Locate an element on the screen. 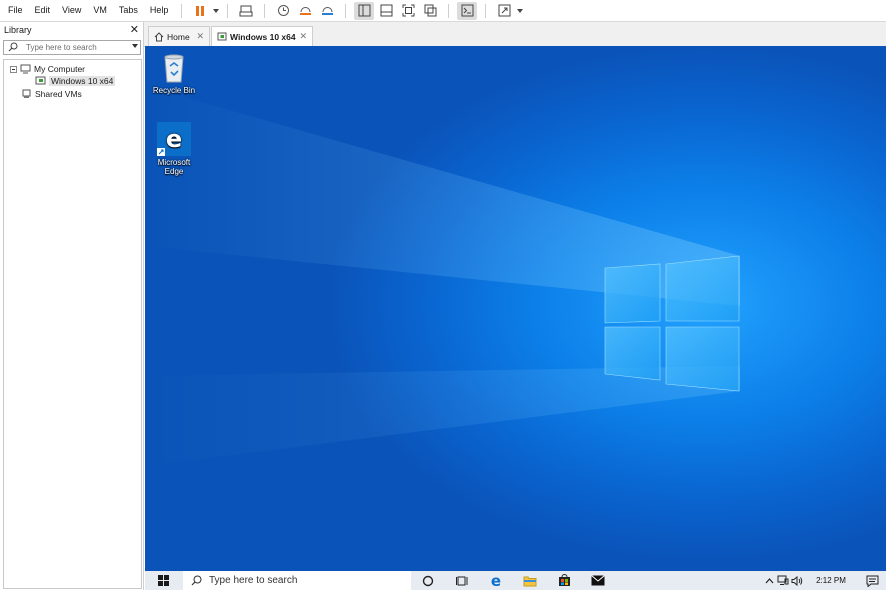 Image resolution: width=886 pixels, height=590 pixels. show-hidden-icons-button is located at coordinates (769, 580).